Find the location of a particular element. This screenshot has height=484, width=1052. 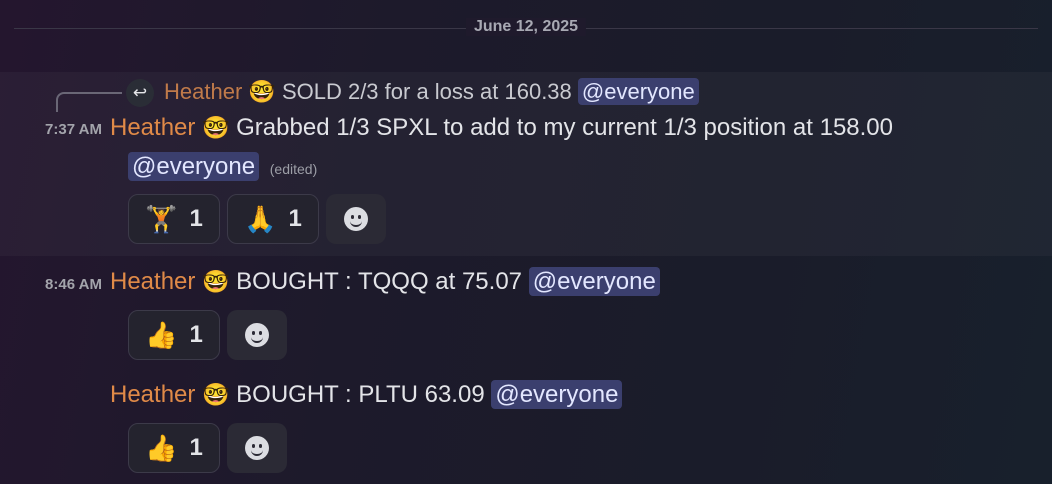

message-line-continued: @everyone (edited) is located at coordinates (223, 166).